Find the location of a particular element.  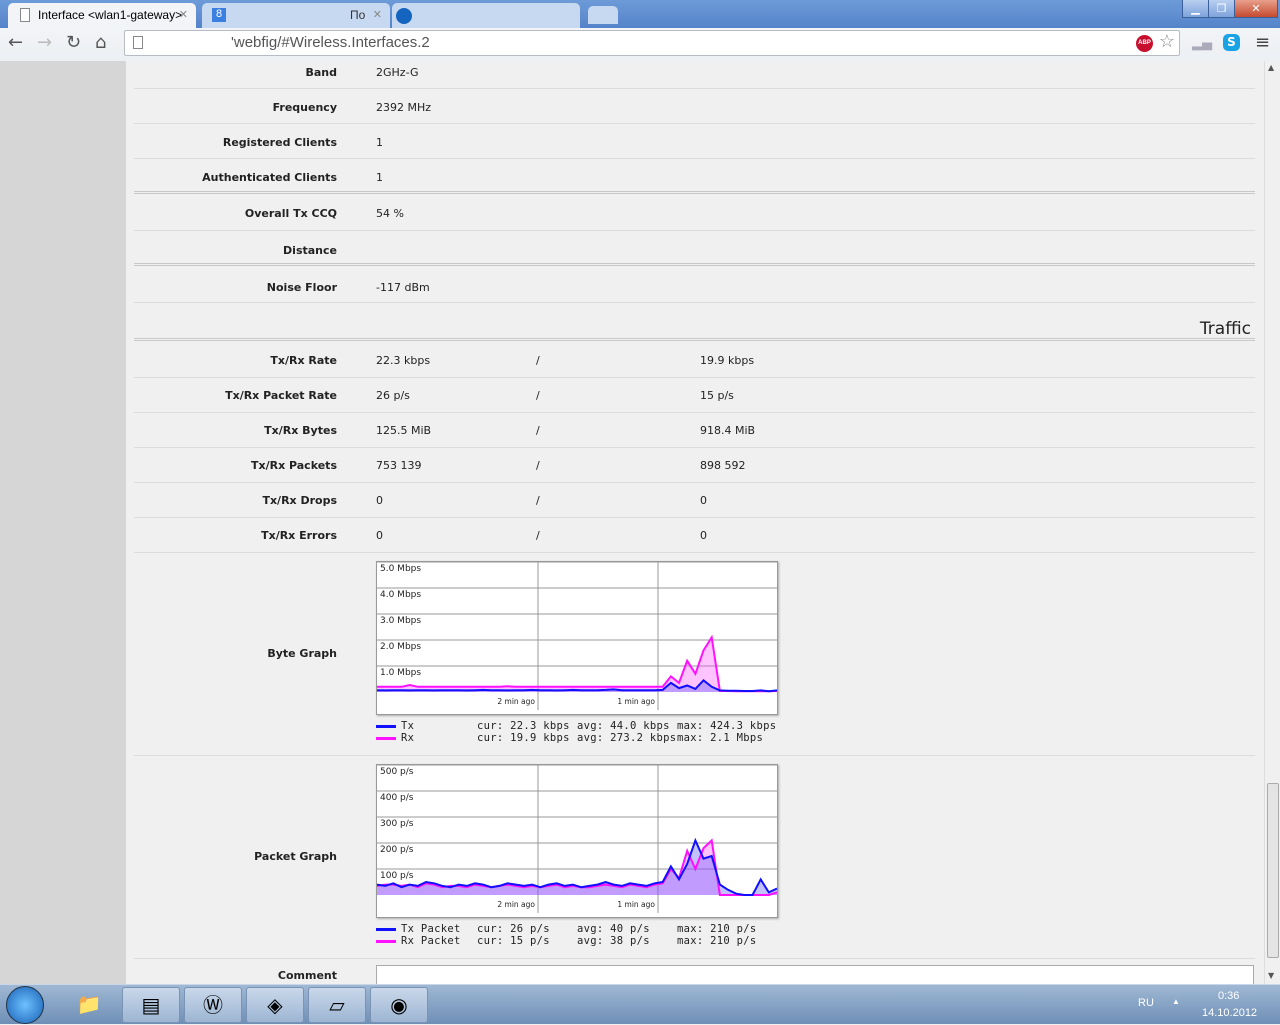

row-label: Tx/Rx Packets is located at coordinates (293, 465).